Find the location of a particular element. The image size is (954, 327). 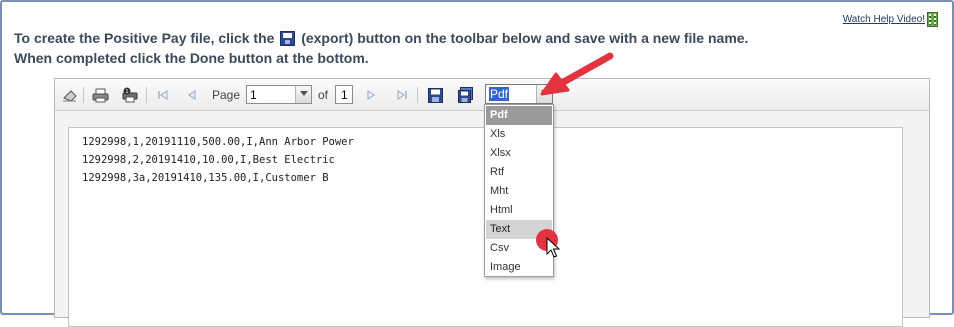

watch-help-video-link: Watch Help Video! is located at coordinates (884, 19).